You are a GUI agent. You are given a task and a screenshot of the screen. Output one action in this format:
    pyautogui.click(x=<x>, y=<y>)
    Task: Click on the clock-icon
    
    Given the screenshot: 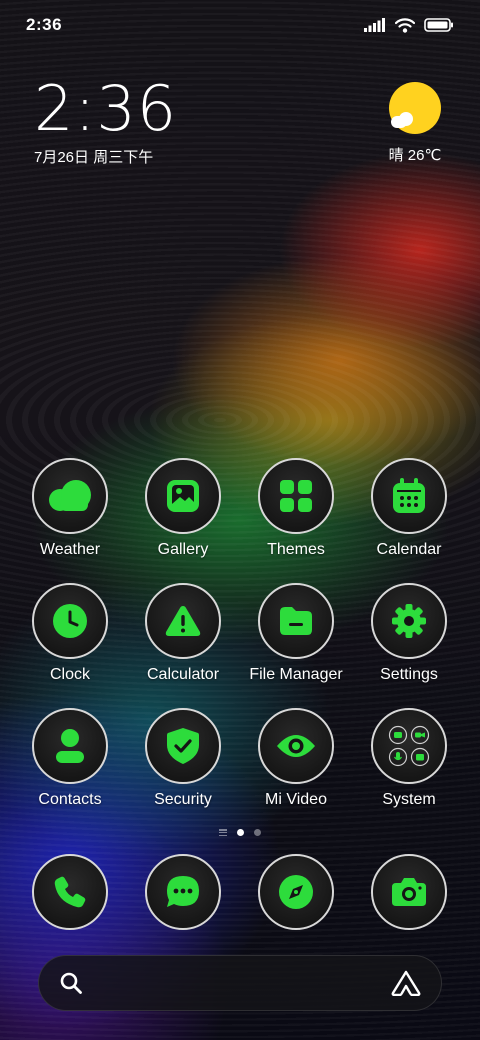 What is the action you would take?
    pyautogui.click(x=70, y=621)
    